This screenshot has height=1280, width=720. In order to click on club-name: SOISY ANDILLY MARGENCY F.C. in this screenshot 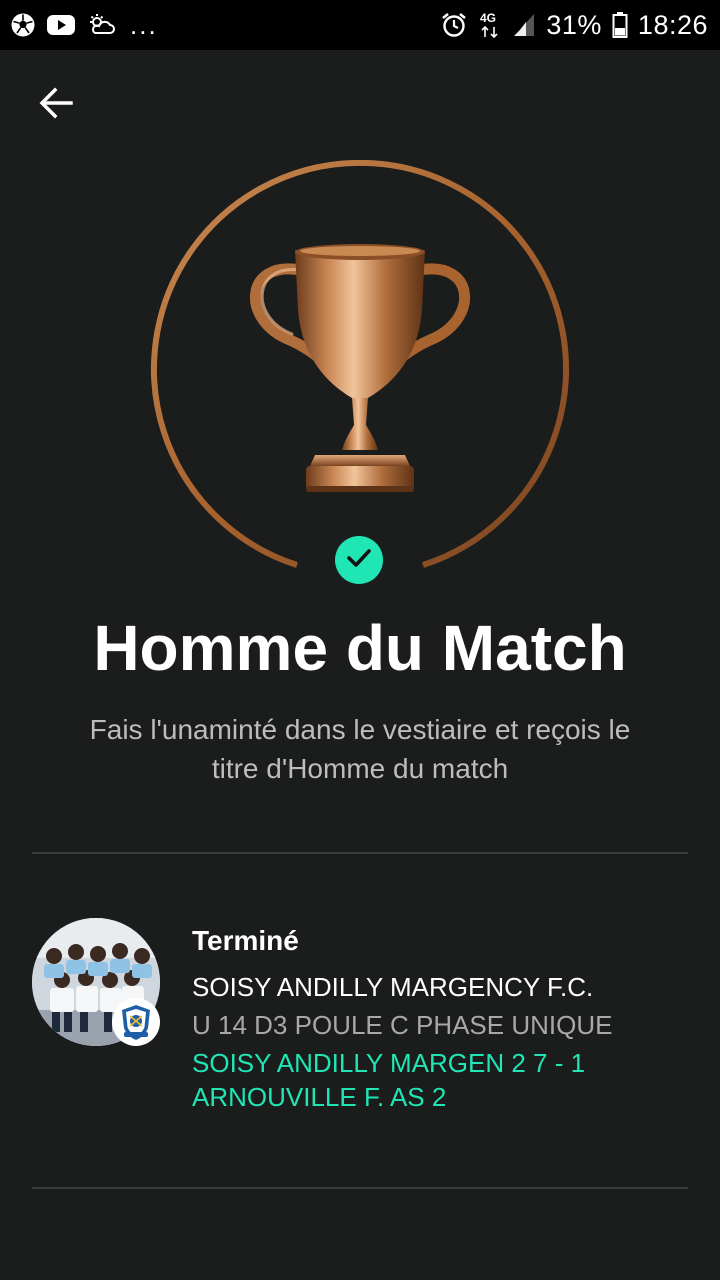, I will do `click(393, 987)`.